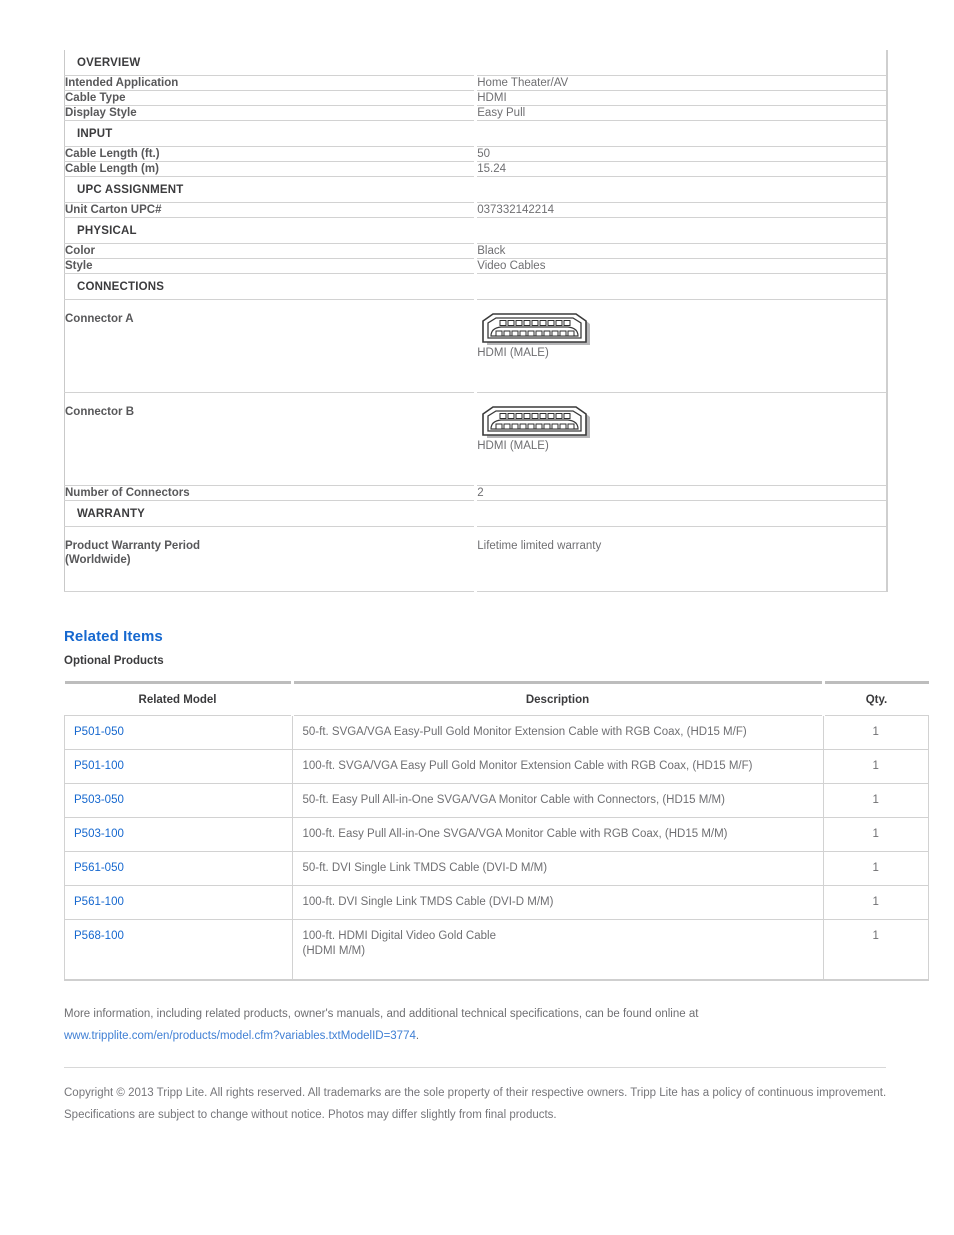 The image size is (954, 1235). I want to click on spec-row-connector-b: Connector B HDMI (MALE), so click(475, 439).